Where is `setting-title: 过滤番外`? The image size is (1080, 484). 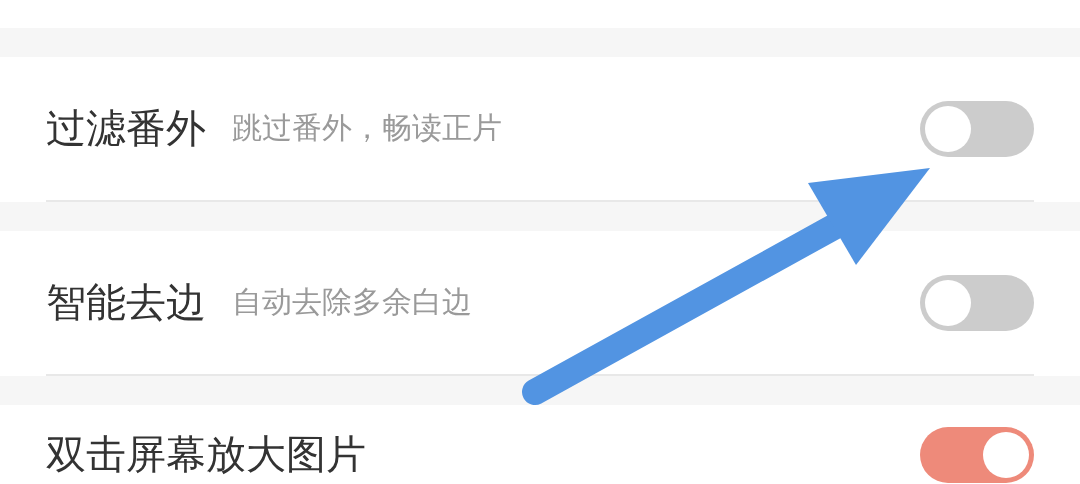
setting-title: 过滤番外 is located at coordinates (126, 128).